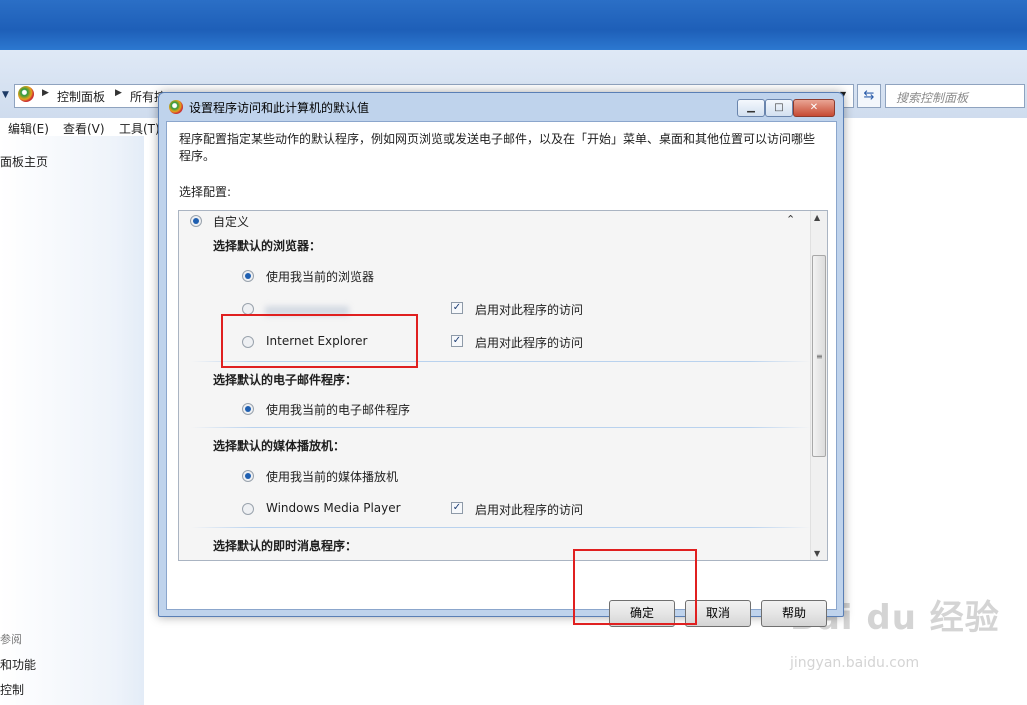 The width and height of the screenshot is (1027, 705). What do you see at coordinates (139, 128) in the screenshot?
I see `menu-tools: 工具(T)` at bounding box center [139, 128].